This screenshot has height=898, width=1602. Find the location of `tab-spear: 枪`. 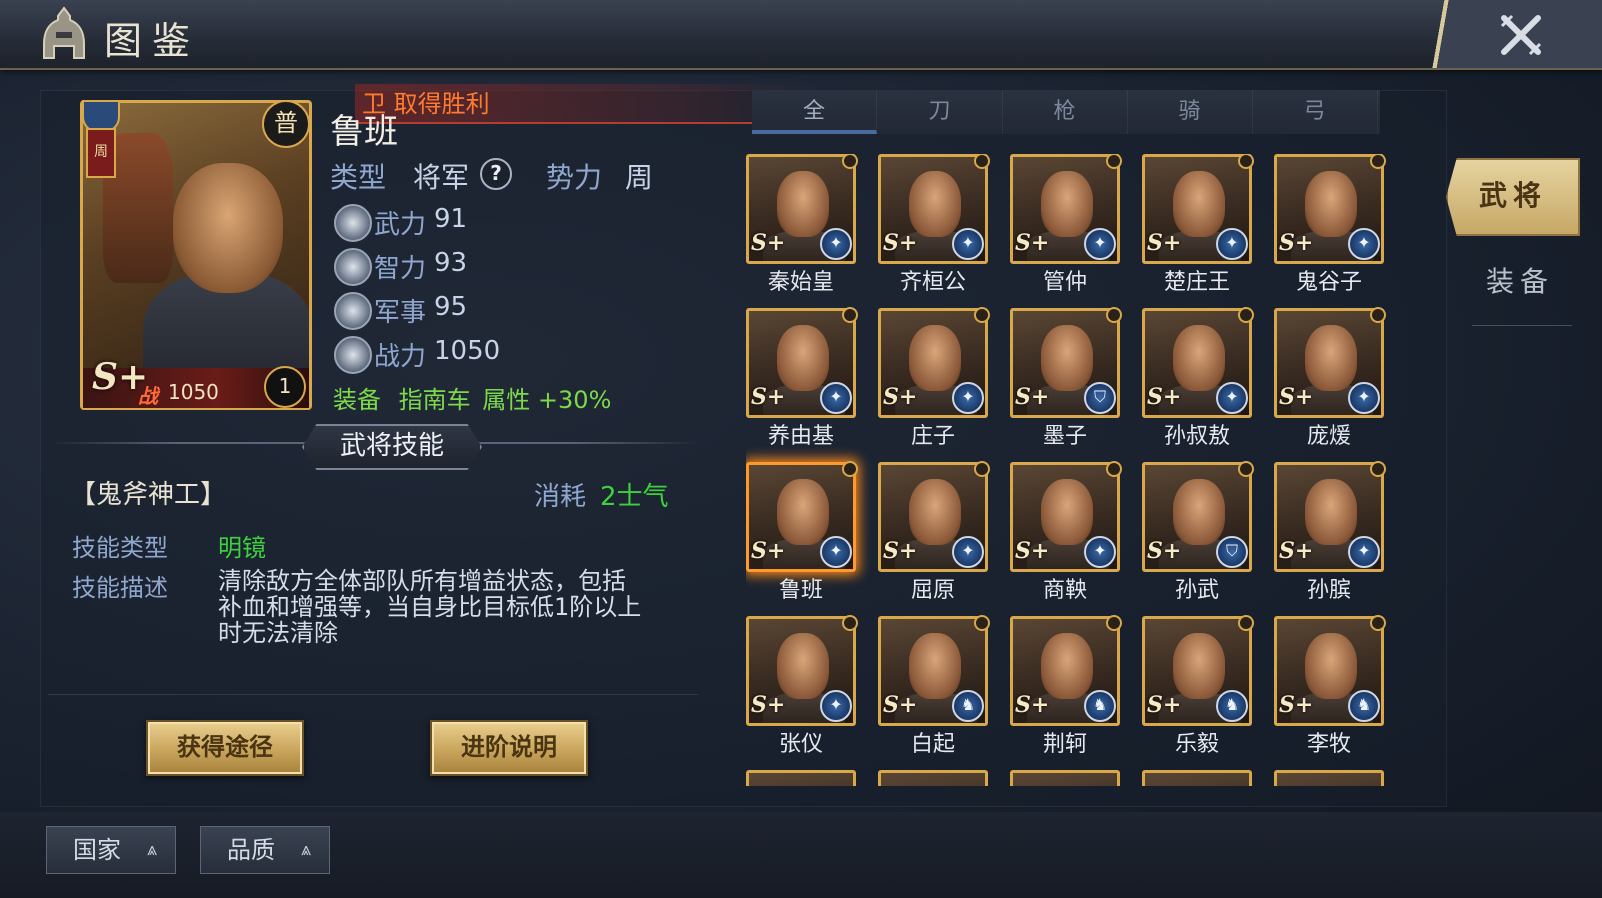

tab-spear: 枪 is located at coordinates (1065, 112).